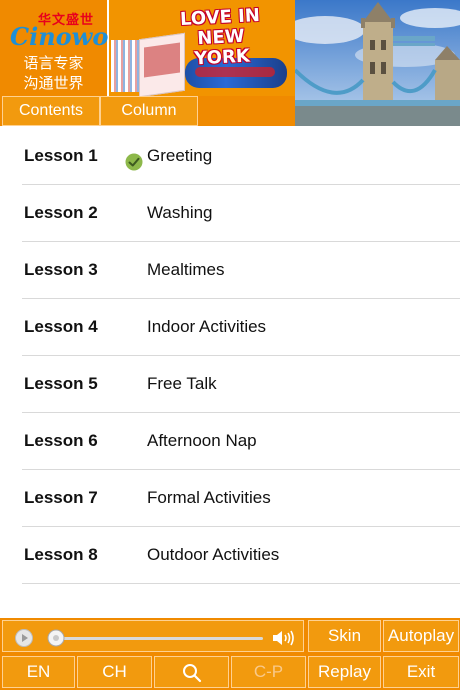  What do you see at coordinates (220, 37) in the screenshot?
I see `banner-title: LOVE IN NEW YORK` at bounding box center [220, 37].